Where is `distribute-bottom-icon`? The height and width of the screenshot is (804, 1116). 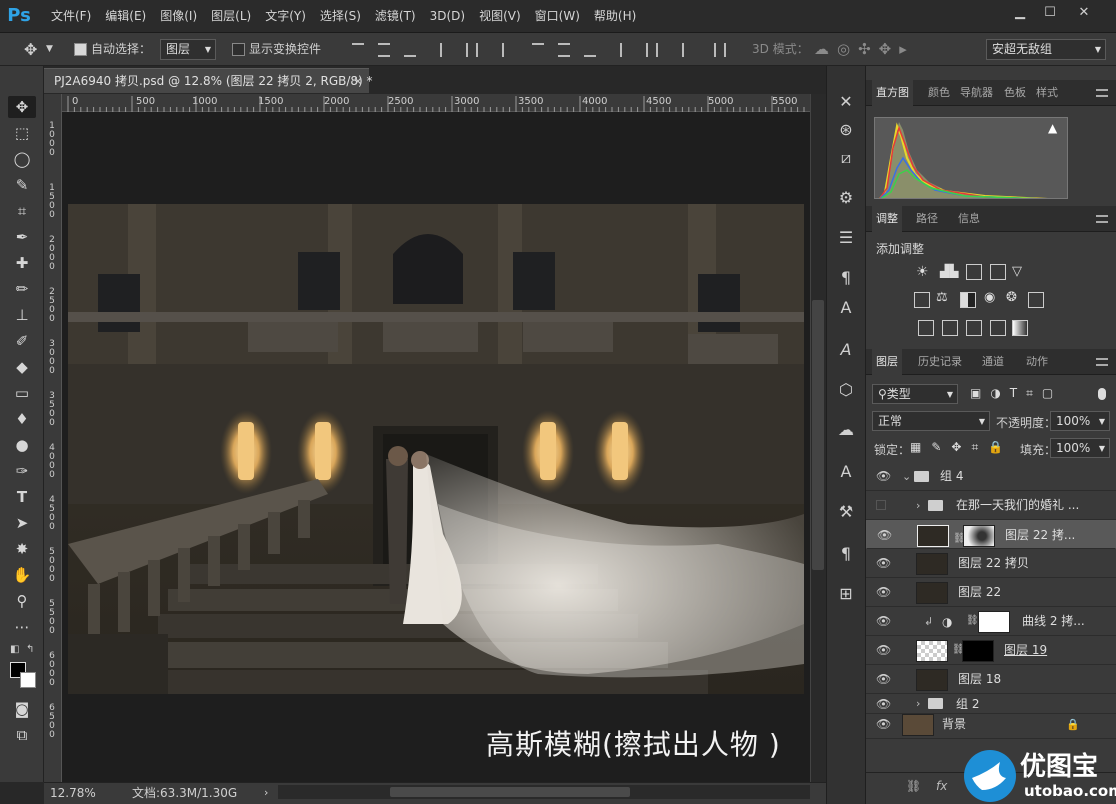
distribute-bottom-icon is located at coordinates (590, 50).